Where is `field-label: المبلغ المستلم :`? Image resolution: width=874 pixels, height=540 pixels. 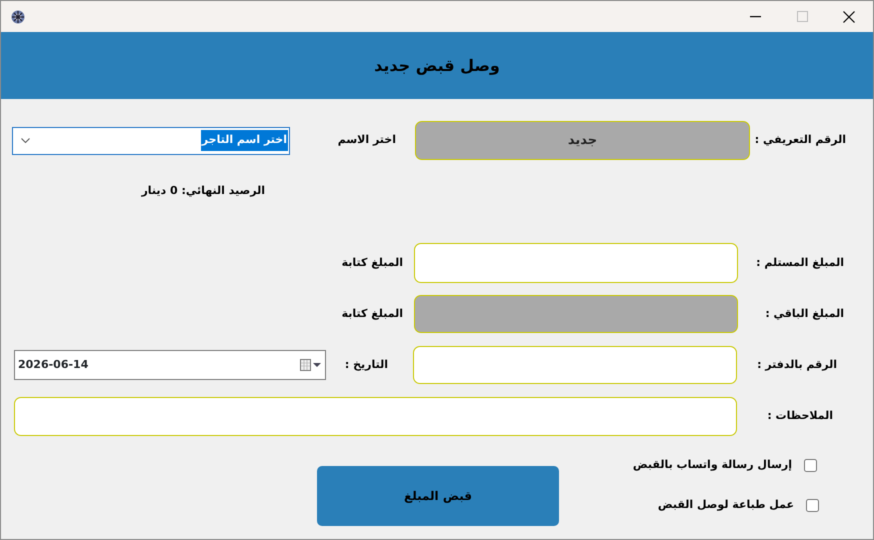 field-label: المبلغ المستلم : is located at coordinates (800, 262).